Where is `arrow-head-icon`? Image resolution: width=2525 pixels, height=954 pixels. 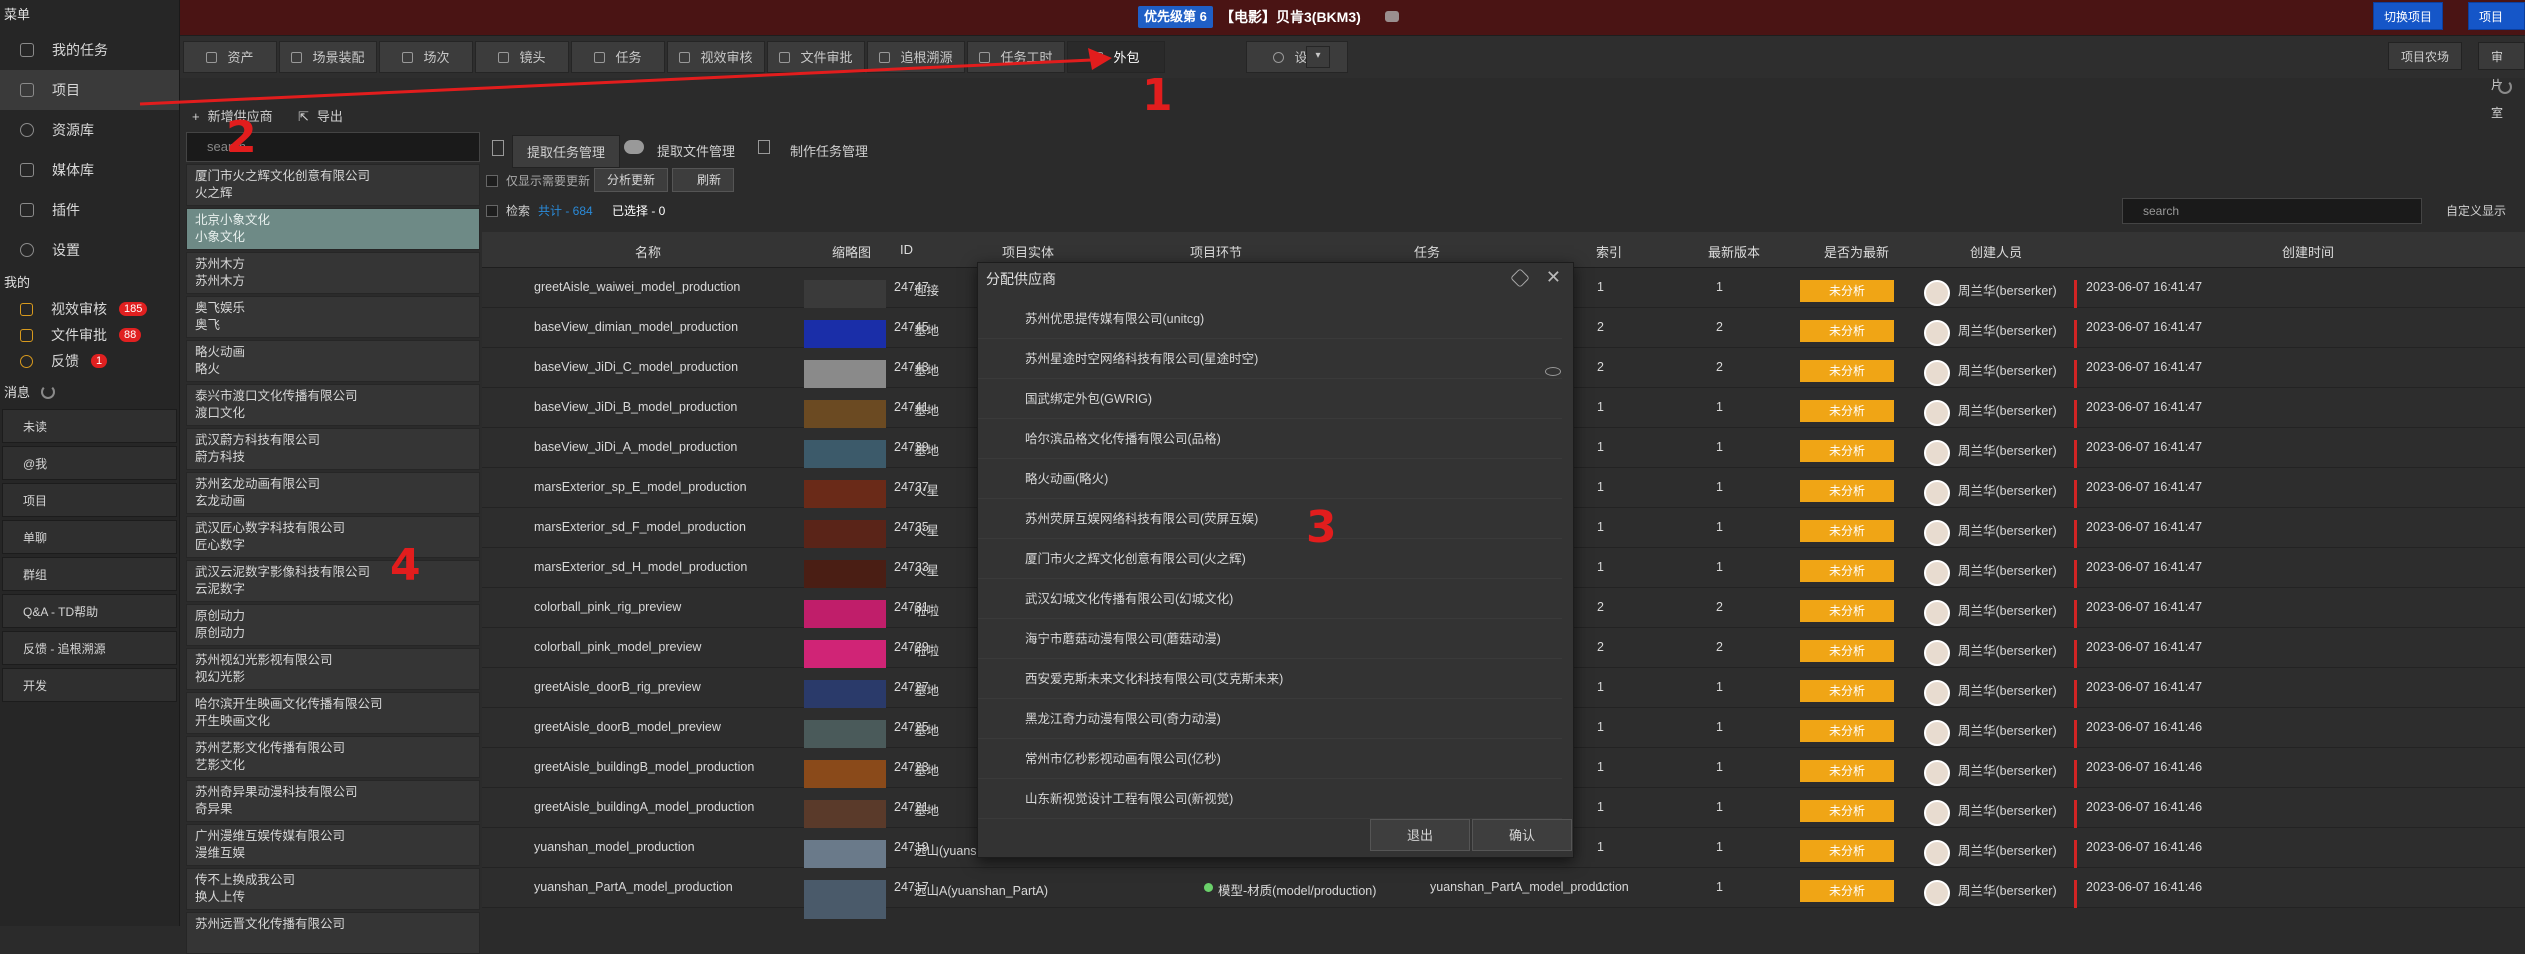
arrow-head-icon is located at coordinates (1100, 59).